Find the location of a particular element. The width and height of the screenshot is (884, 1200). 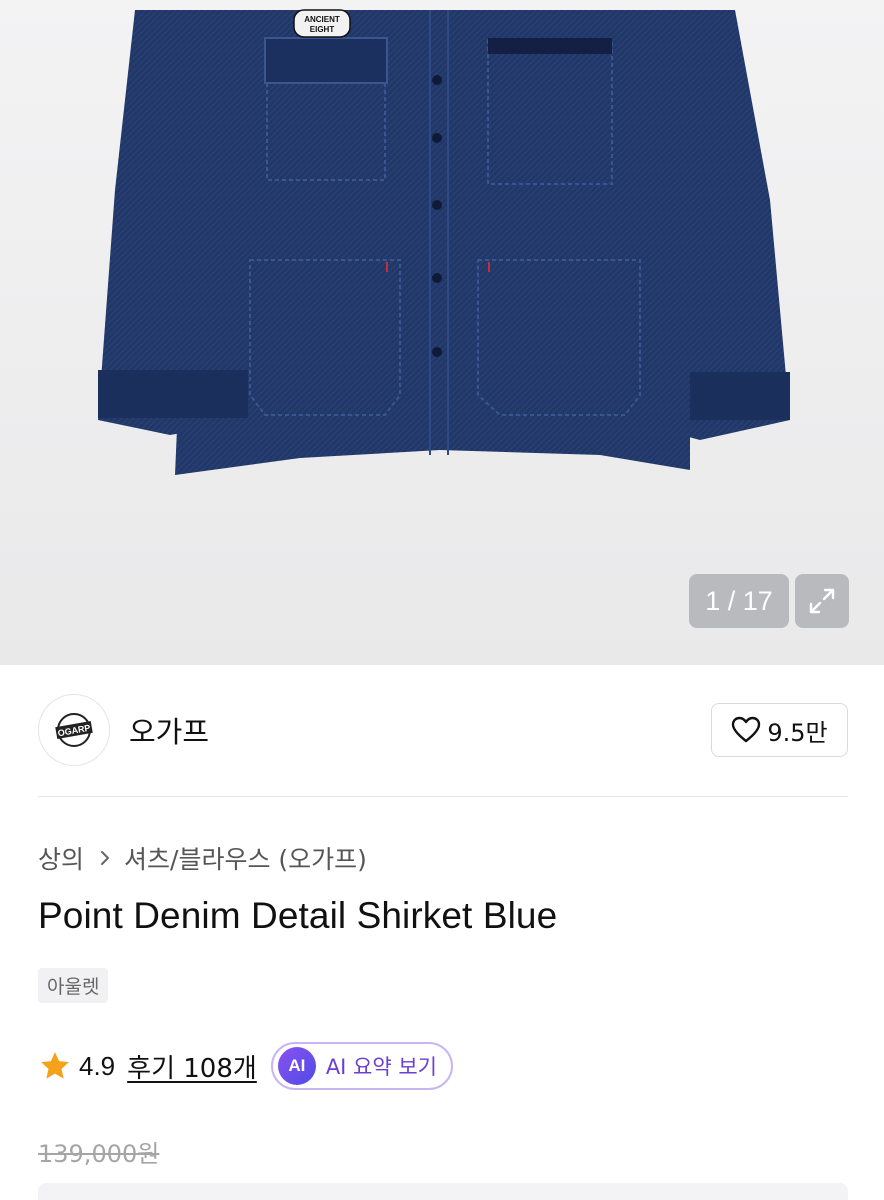

breadcrumb-category: 상의 is located at coordinates (61, 858).